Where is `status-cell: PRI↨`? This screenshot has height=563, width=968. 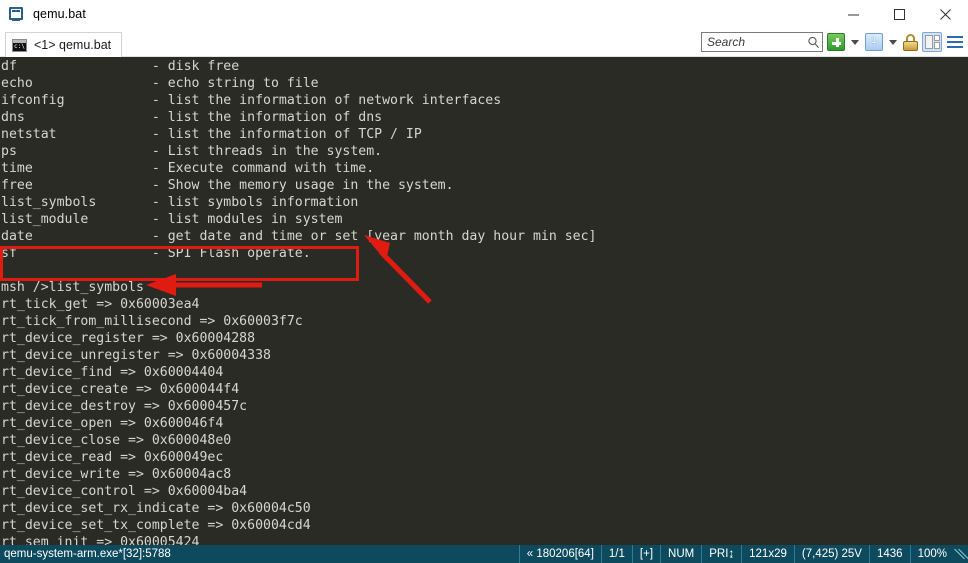 status-cell: PRI↨ is located at coordinates (721, 554).